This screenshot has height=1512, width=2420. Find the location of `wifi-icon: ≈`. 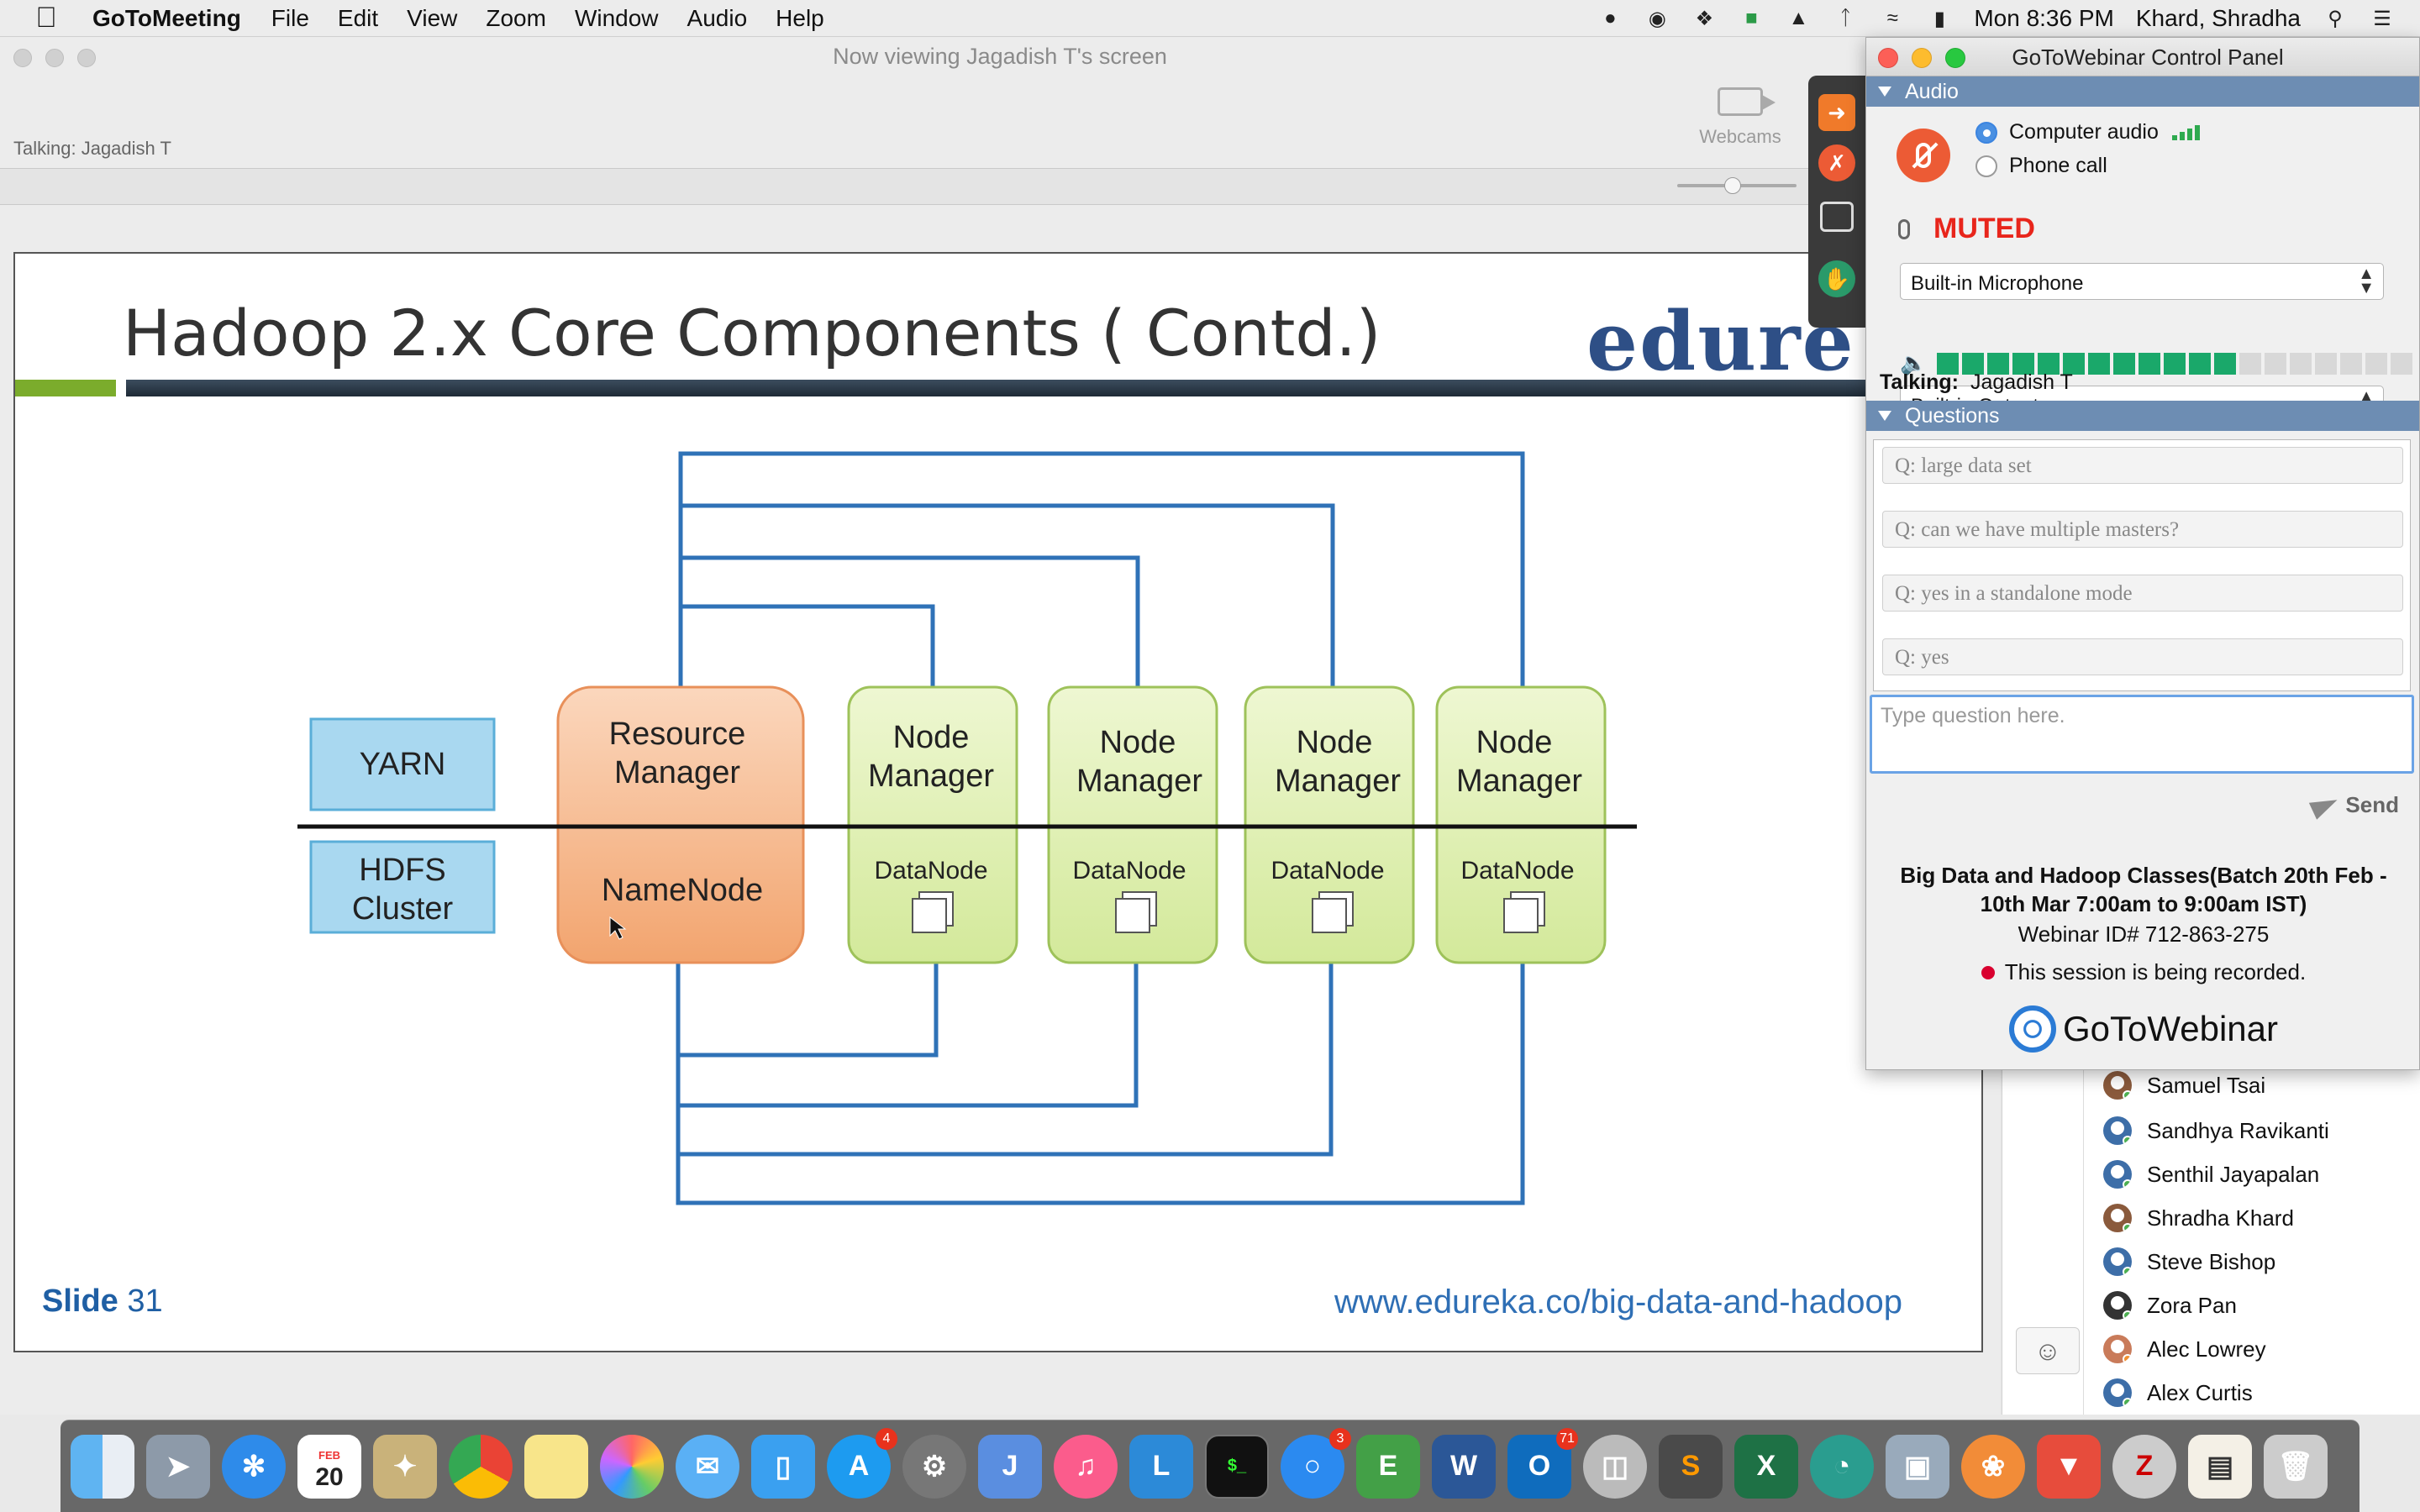

wifi-icon: ≈ is located at coordinates (1892, 18).